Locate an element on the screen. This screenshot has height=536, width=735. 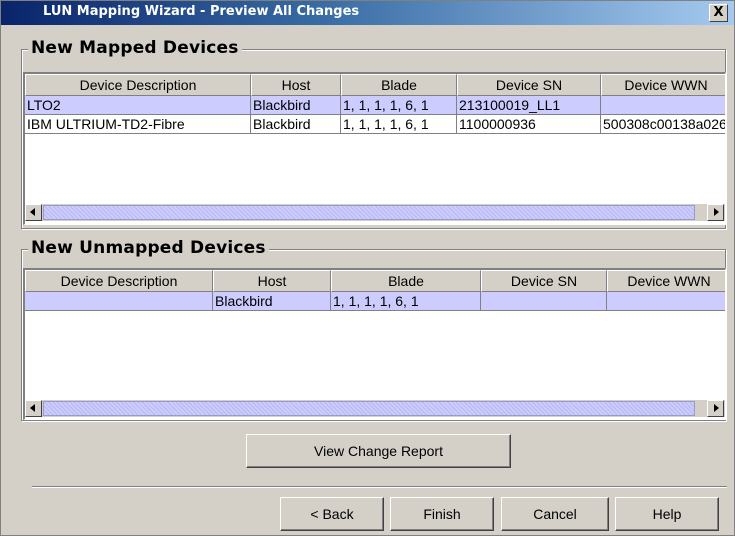
cell-device-sn: 213100019_LL1 is located at coordinates (529, 105).